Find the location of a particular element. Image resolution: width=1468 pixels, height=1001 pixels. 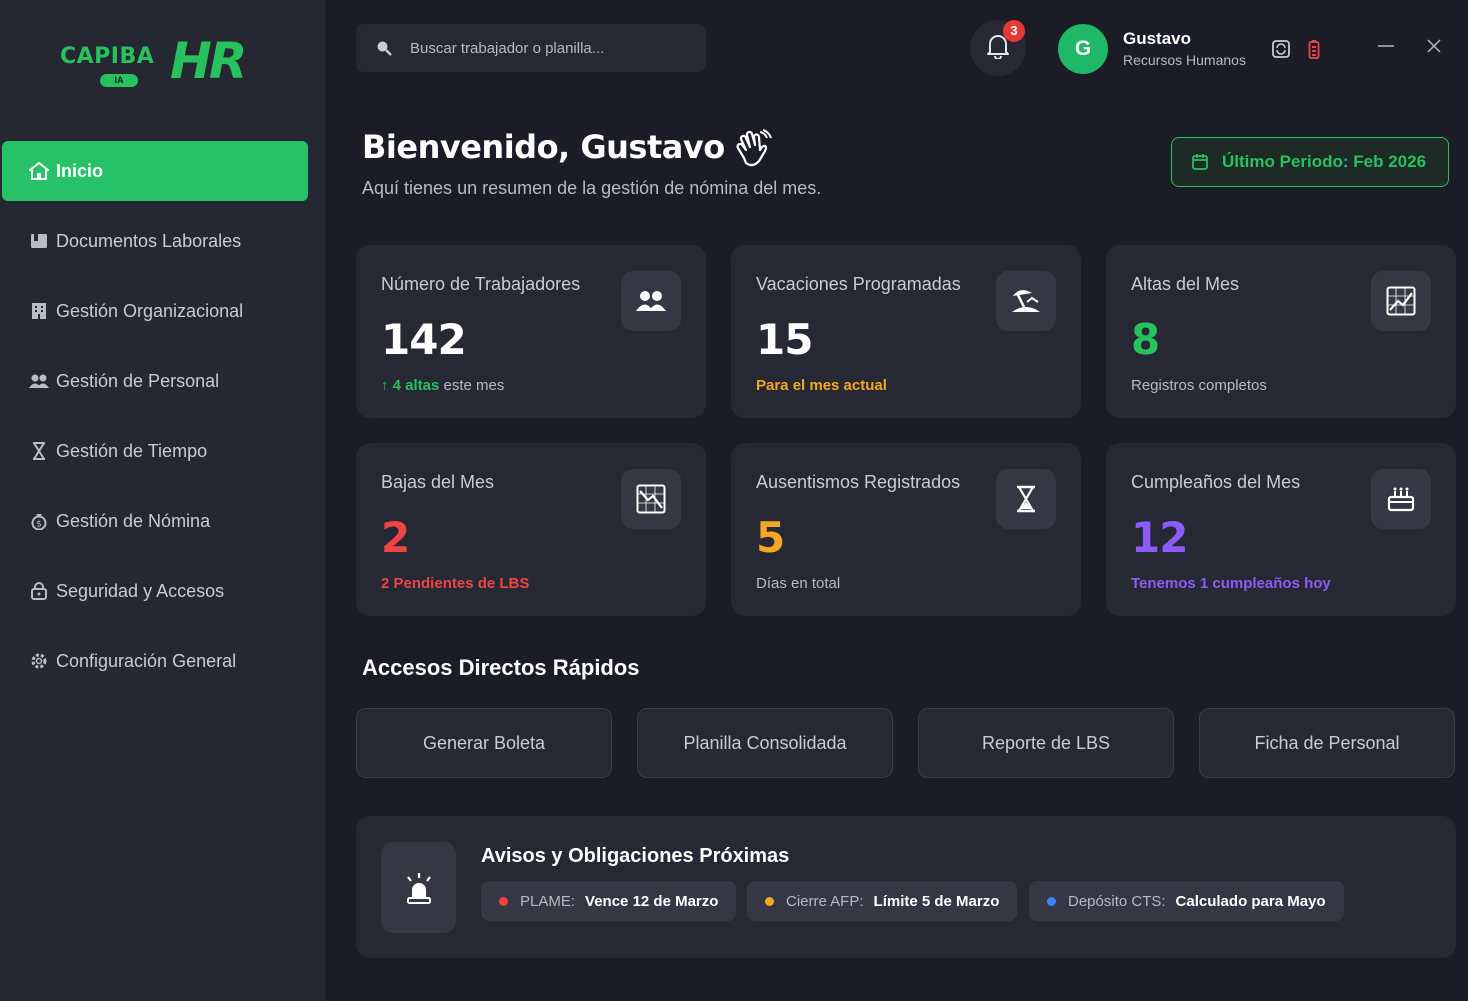

card-subtitle: Días en total is located at coordinates (798, 583).